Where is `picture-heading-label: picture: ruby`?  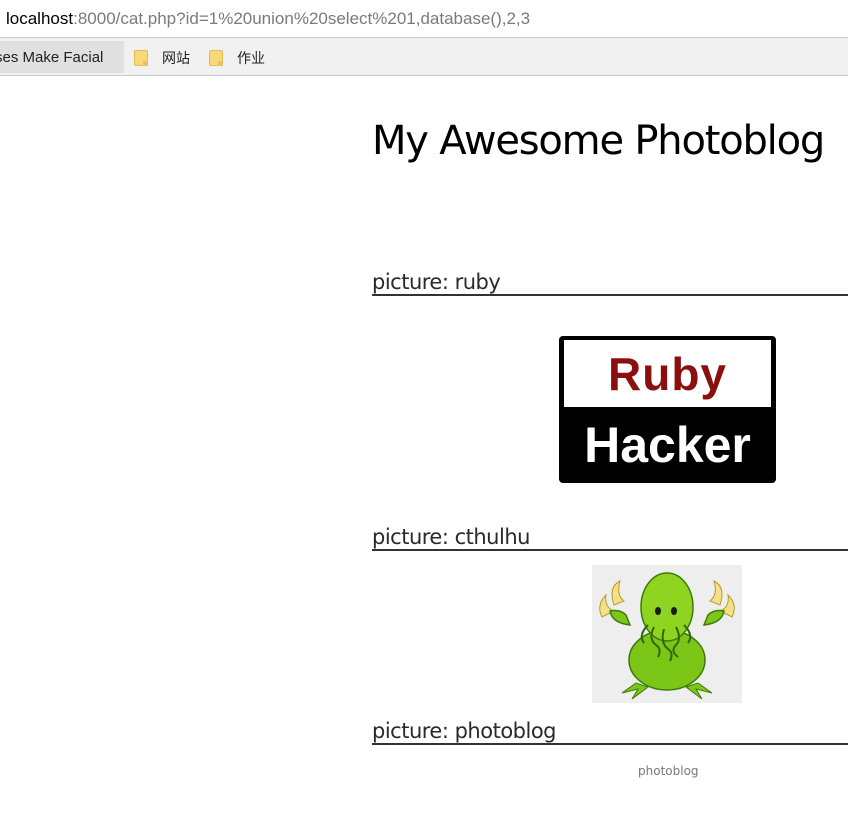
picture-heading-label: picture: ruby is located at coordinates (436, 282).